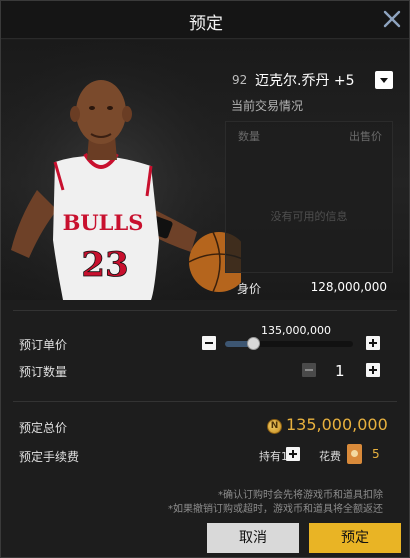 This screenshot has height=558, width=410. What do you see at coordinates (313, 91) in the screenshot?
I see `player-info: 92 迈克尔.乔丹 +5 当前交易情况` at bounding box center [313, 91].